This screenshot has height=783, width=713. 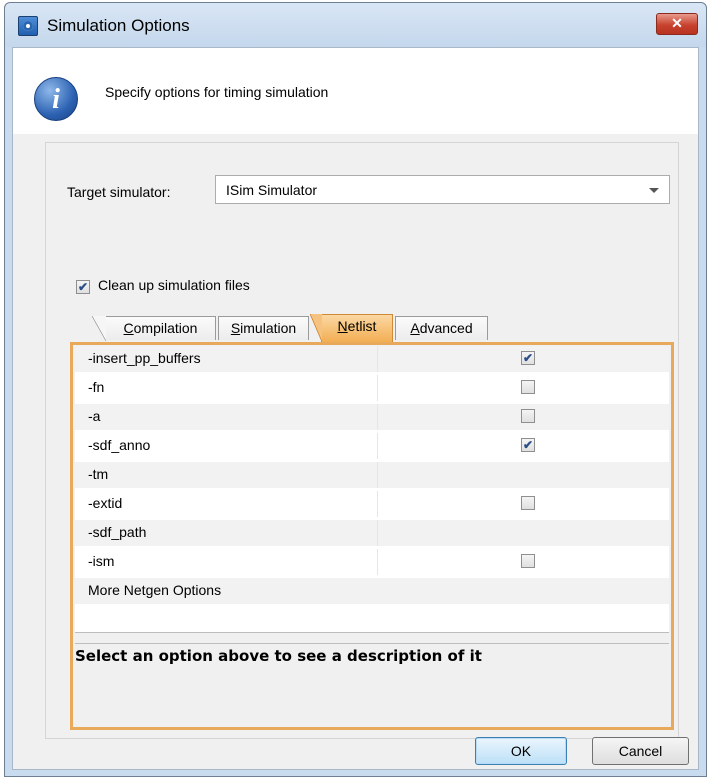 What do you see at coordinates (96, 387) in the screenshot?
I see `option-name: -fn` at bounding box center [96, 387].